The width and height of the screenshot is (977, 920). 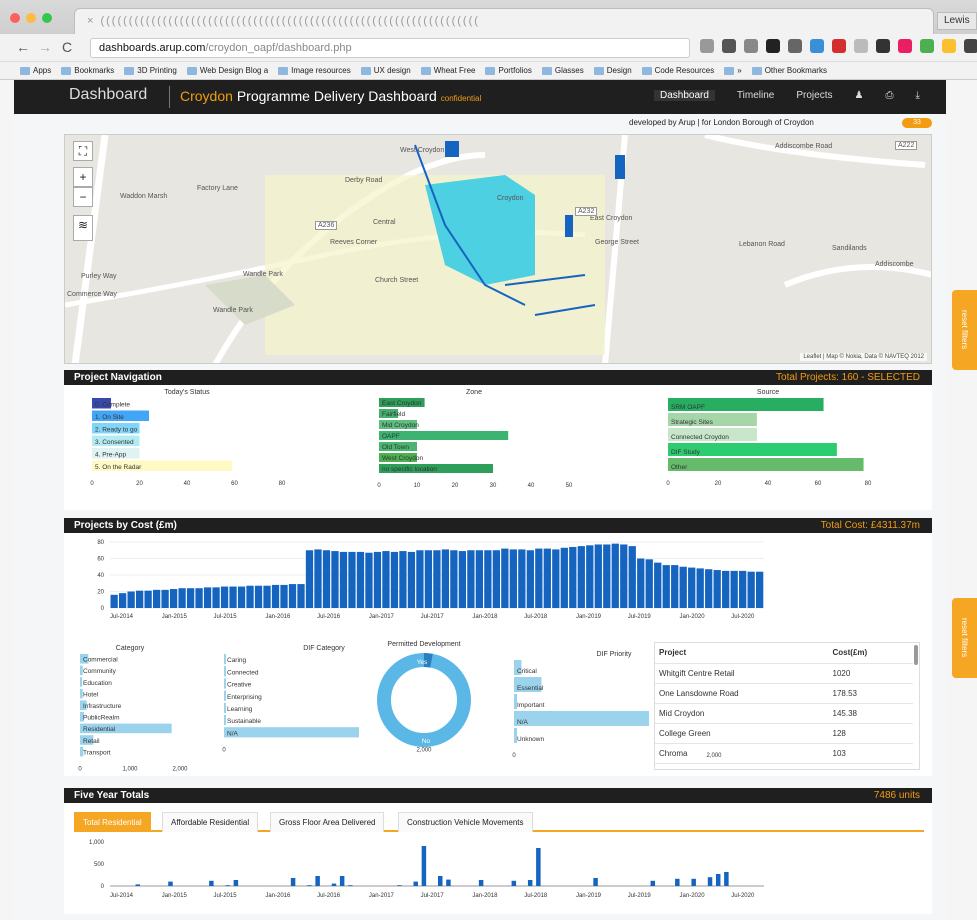 I want to click on star-icon, so click(x=707, y=46).